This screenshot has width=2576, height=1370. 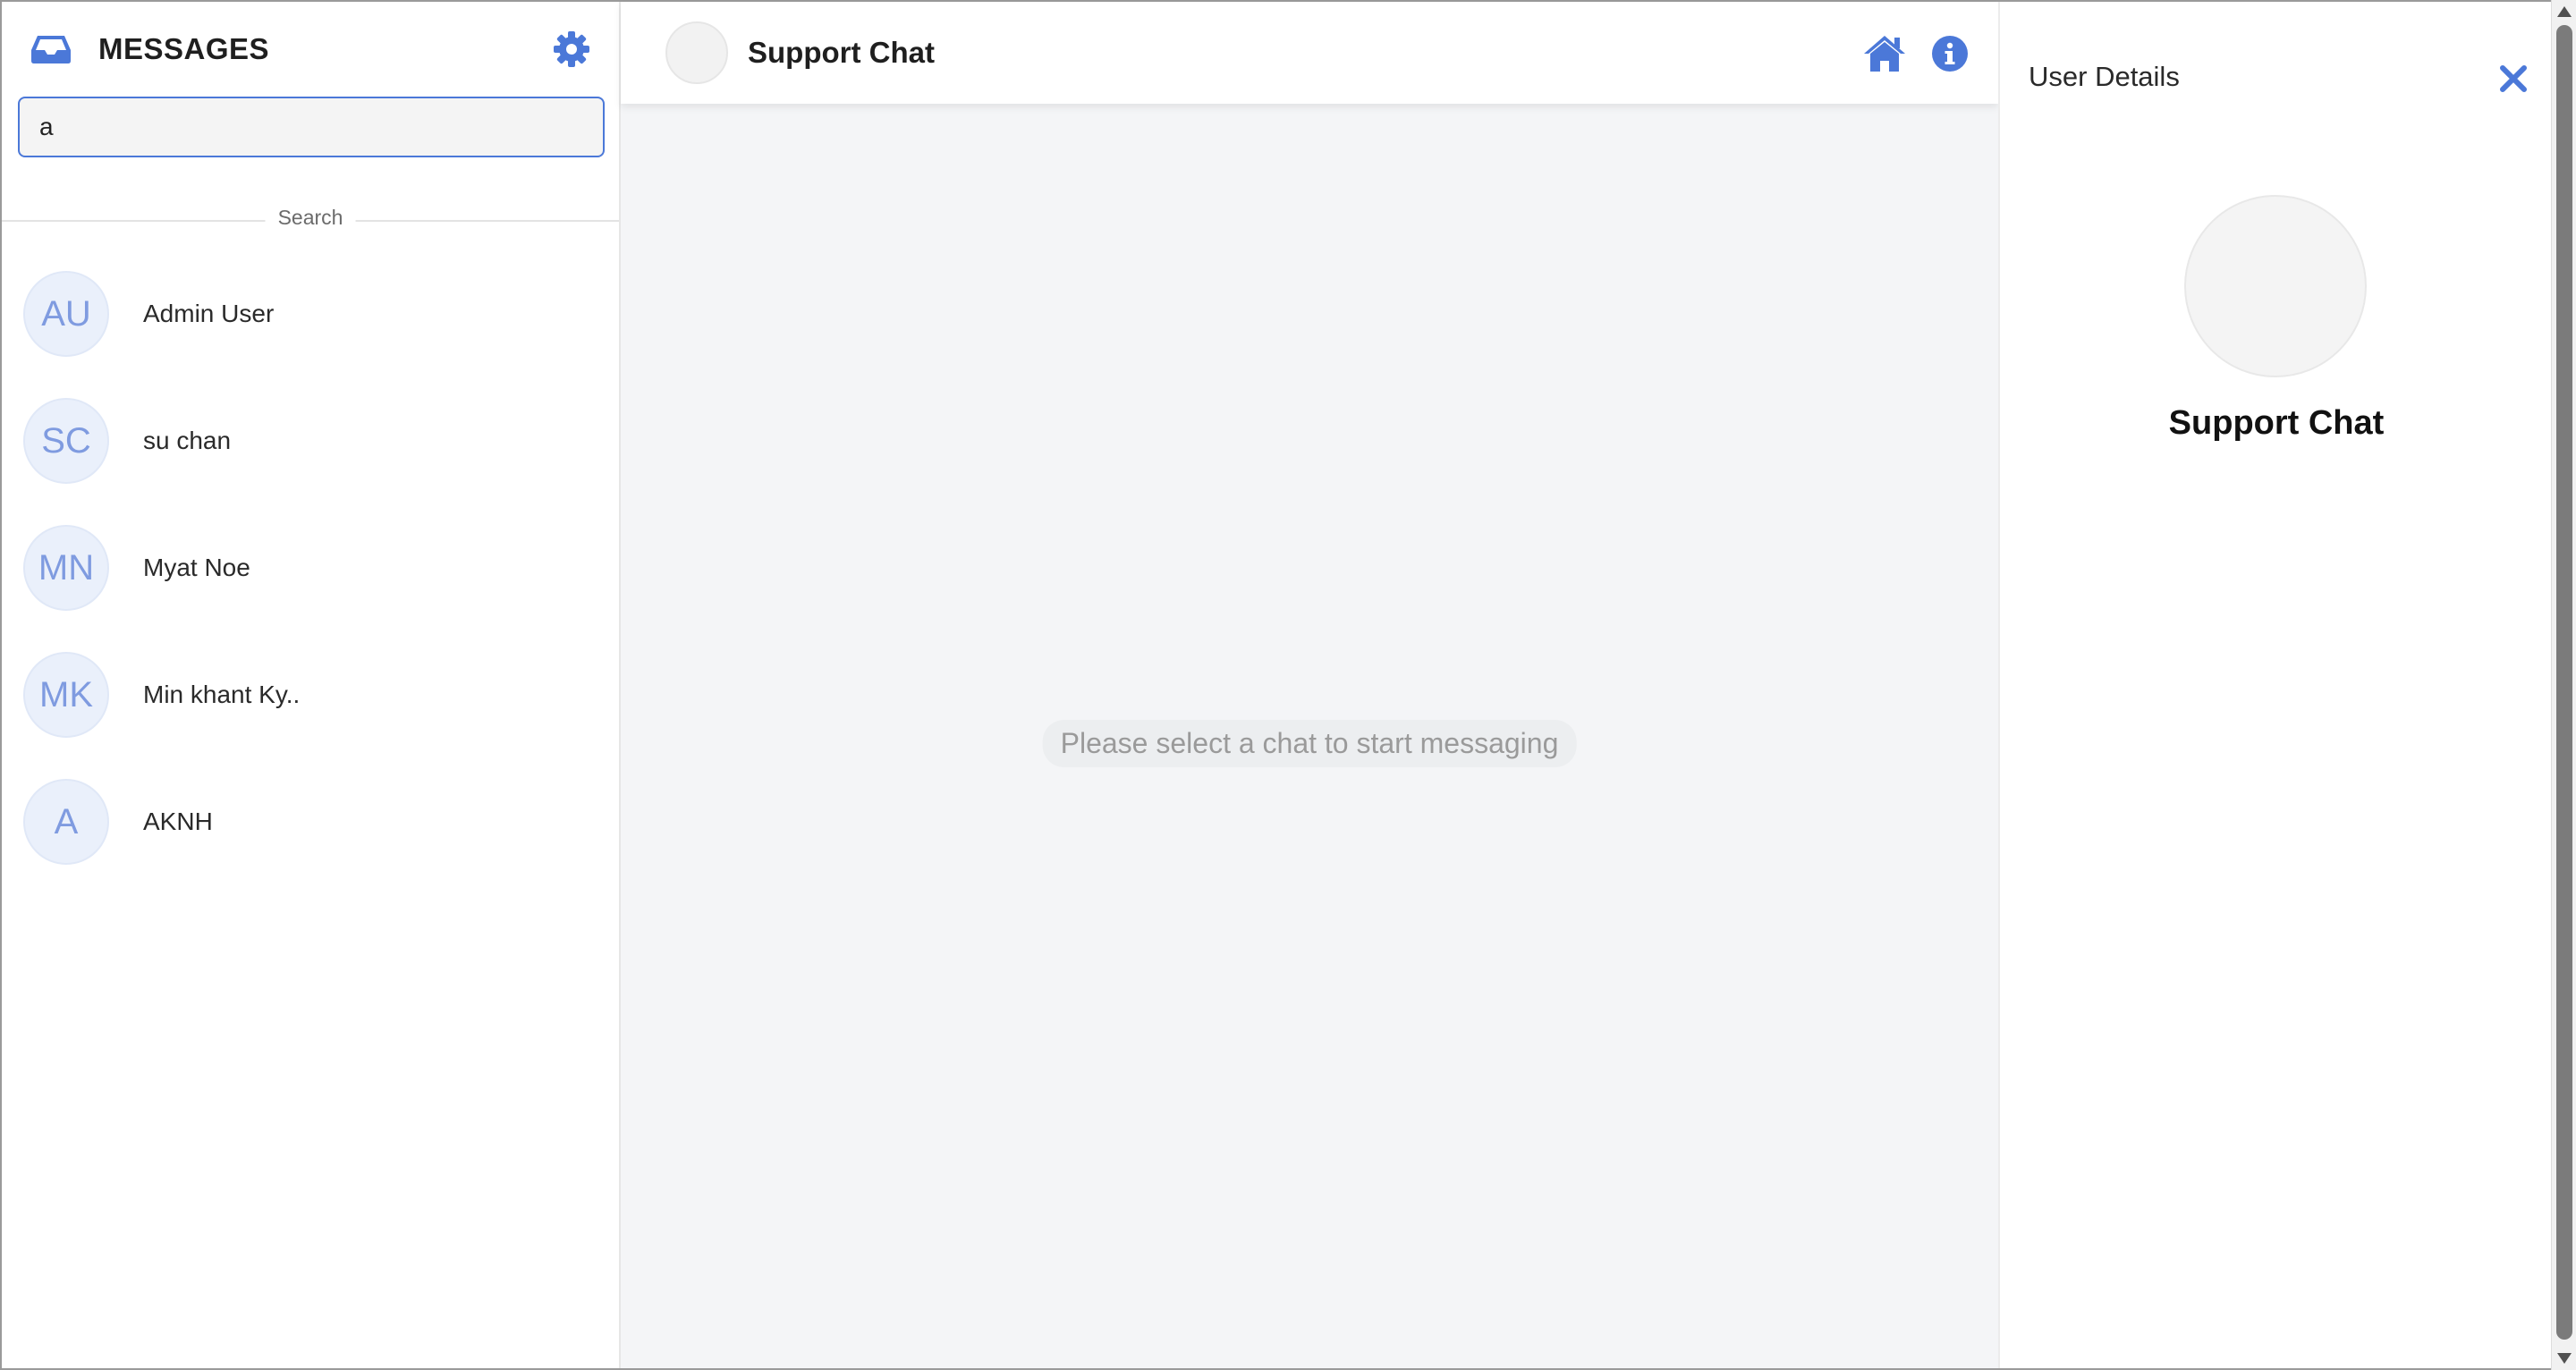 What do you see at coordinates (196, 567) in the screenshot?
I see `contact-name: Myat Noe` at bounding box center [196, 567].